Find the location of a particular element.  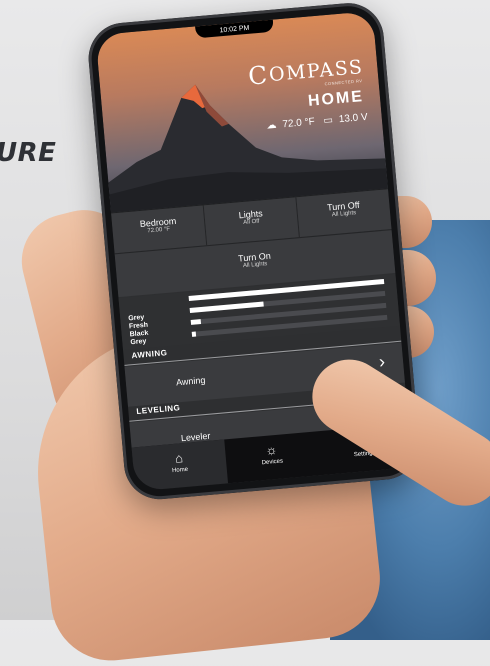

nav-home: ⌂ Home is located at coordinates (179, 465).